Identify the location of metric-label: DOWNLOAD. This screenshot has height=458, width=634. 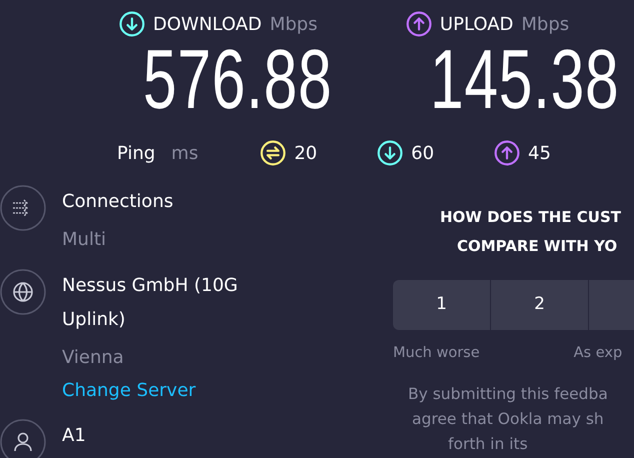
(207, 24).